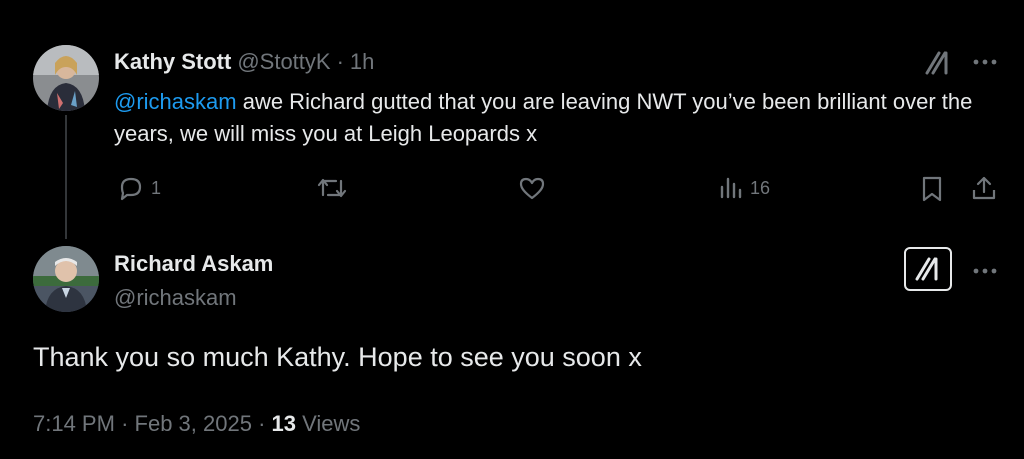  I want to click on retweet-icon, so click(332, 188).